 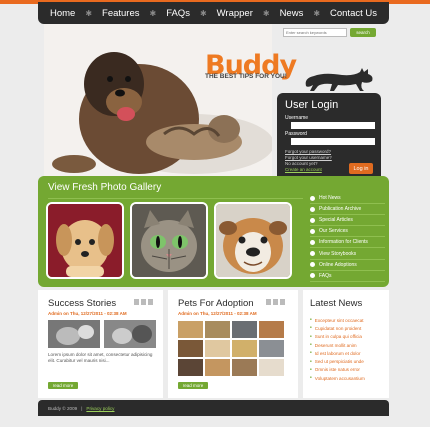 I want to click on nav-home: Home, so click(x=62, y=13).